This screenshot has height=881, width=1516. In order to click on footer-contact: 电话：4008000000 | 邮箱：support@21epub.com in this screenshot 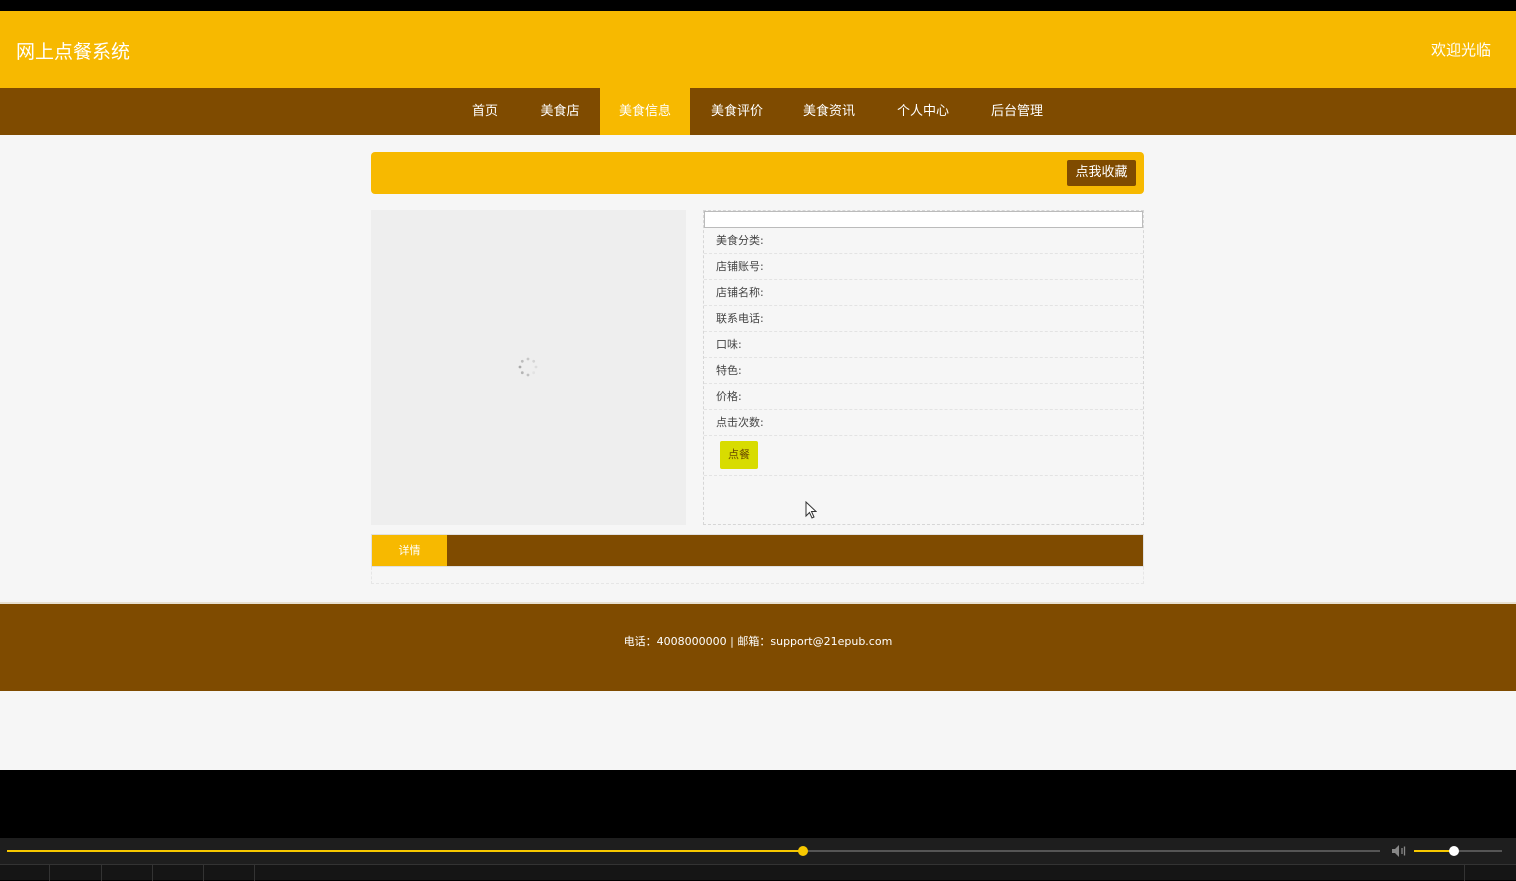, I will do `click(758, 641)`.